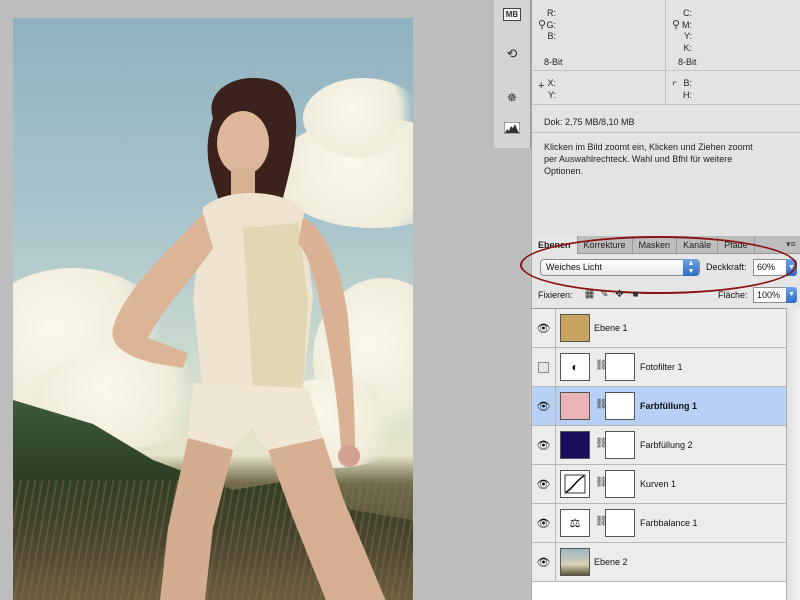 The height and width of the screenshot is (600, 800). I want to click on tab-kanaele: Kanäle, so click(698, 245).